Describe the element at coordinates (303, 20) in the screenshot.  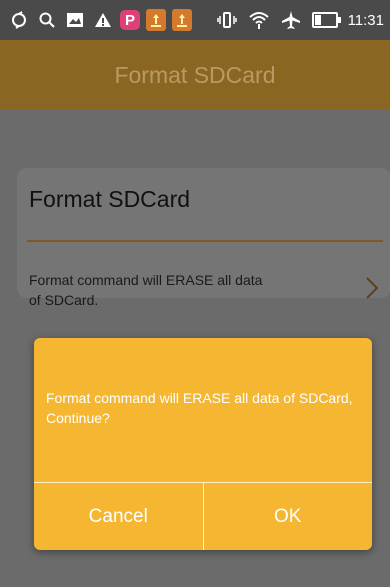
I see `status-right-icons: 11:31` at that location.